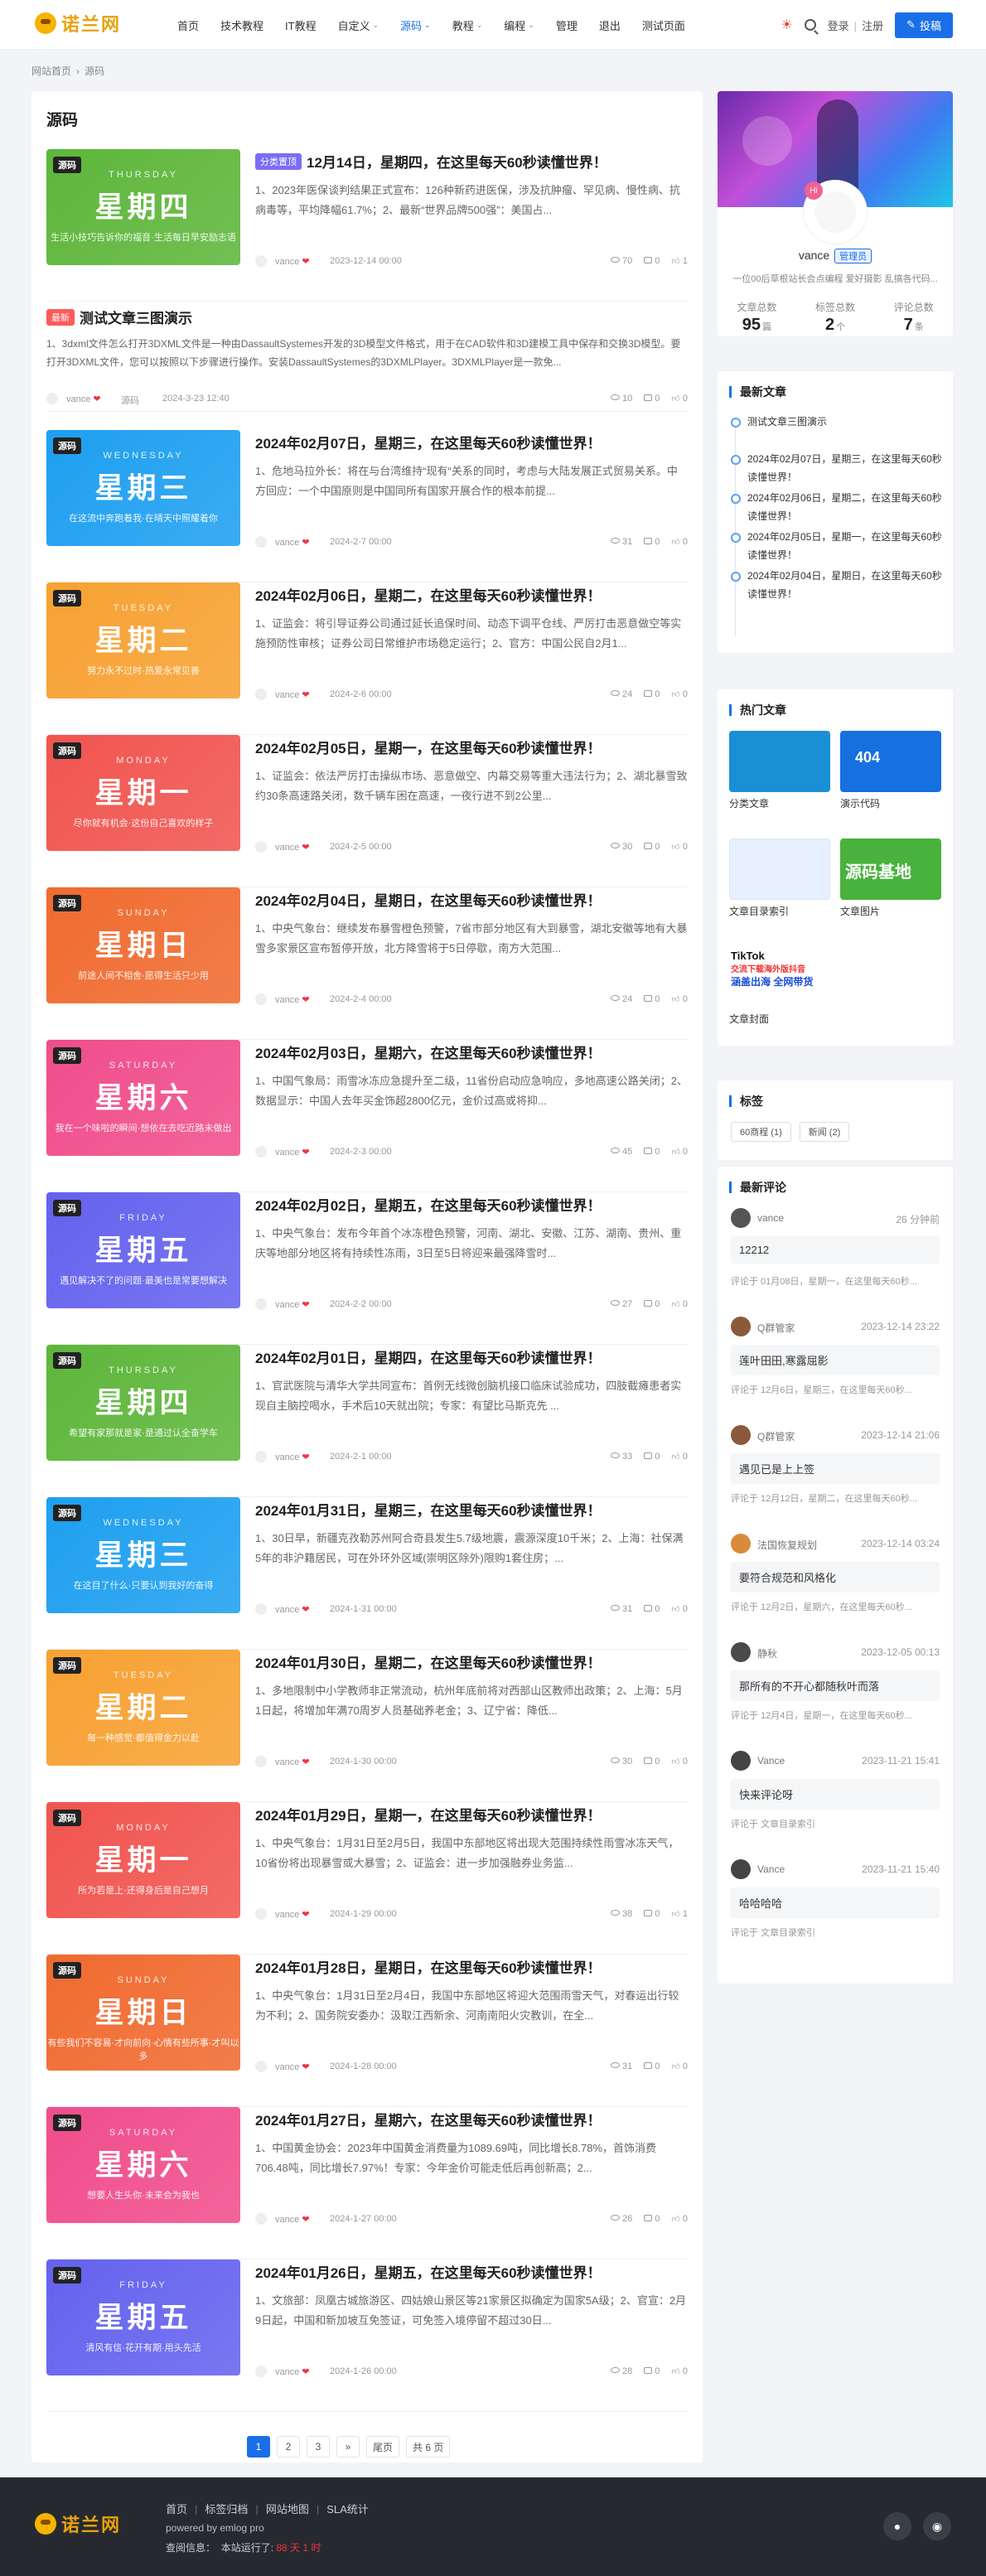  What do you see at coordinates (143, 488) in the screenshot?
I see `article-thumbnail: 源码 WEDNESDAY 星期三 在这流中奔跑着我·在晴天中照耀着你` at bounding box center [143, 488].